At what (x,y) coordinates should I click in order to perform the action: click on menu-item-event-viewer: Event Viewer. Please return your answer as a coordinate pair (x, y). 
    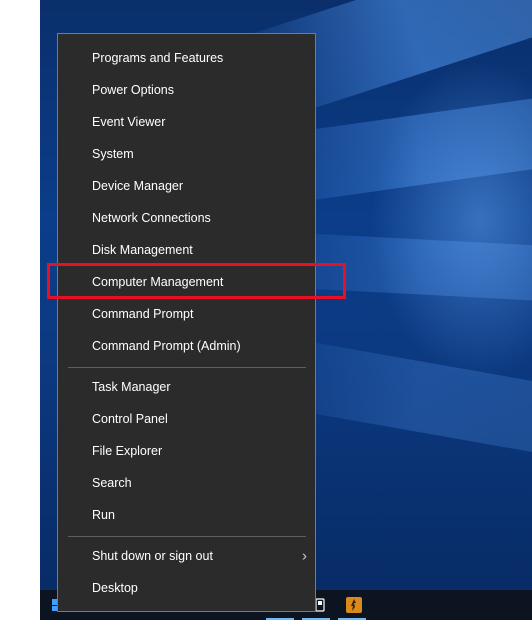
    Looking at the image, I should click on (186, 122).